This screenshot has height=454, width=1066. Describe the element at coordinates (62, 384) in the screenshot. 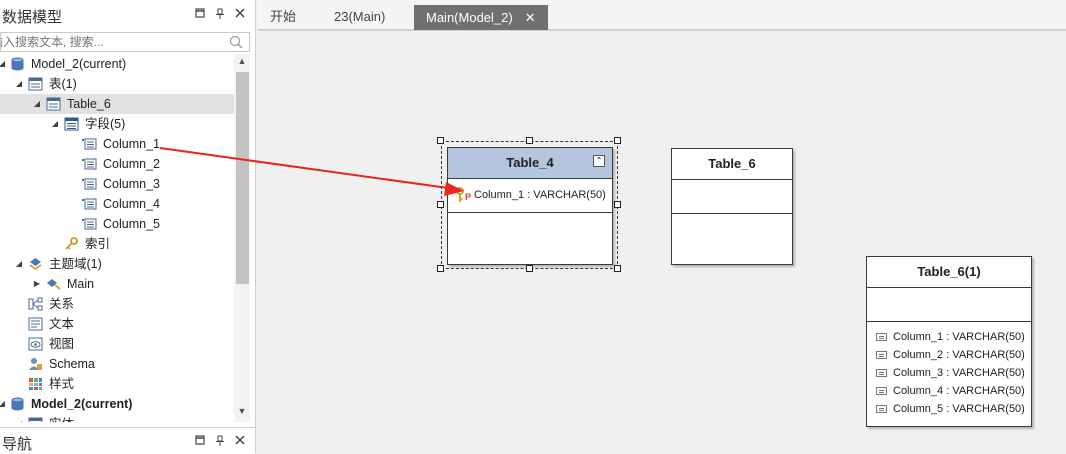

I see `tree-item-label: 样式` at that location.